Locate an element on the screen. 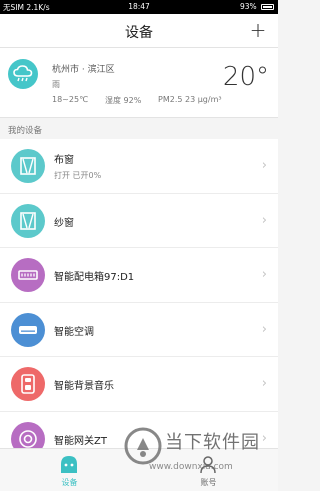 This screenshot has height=491, width=320. watermark-text: 当下软件园 is located at coordinates (212, 442).